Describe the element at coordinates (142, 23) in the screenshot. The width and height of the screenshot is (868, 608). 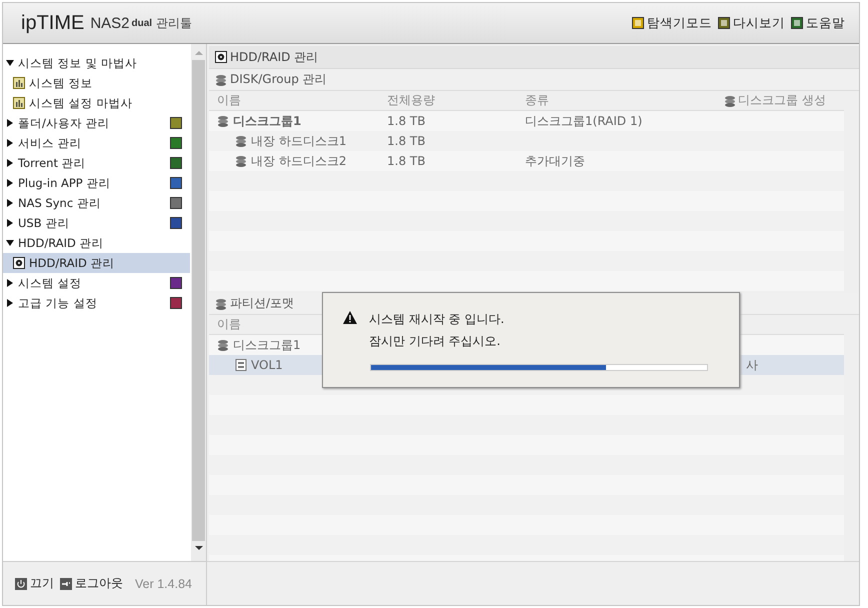
I see `model-suffix: dual` at that location.